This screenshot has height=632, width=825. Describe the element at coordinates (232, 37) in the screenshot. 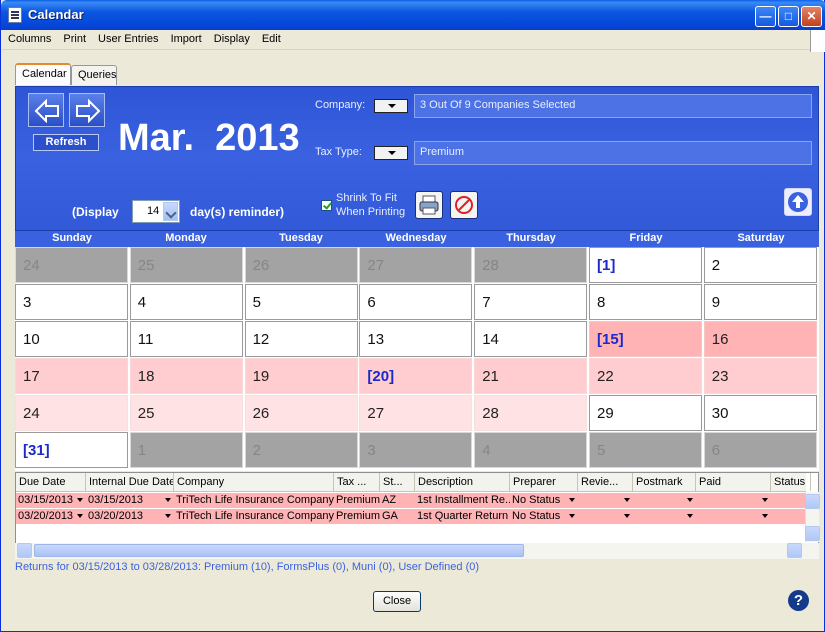

I see `menu-display: Display` at that location.